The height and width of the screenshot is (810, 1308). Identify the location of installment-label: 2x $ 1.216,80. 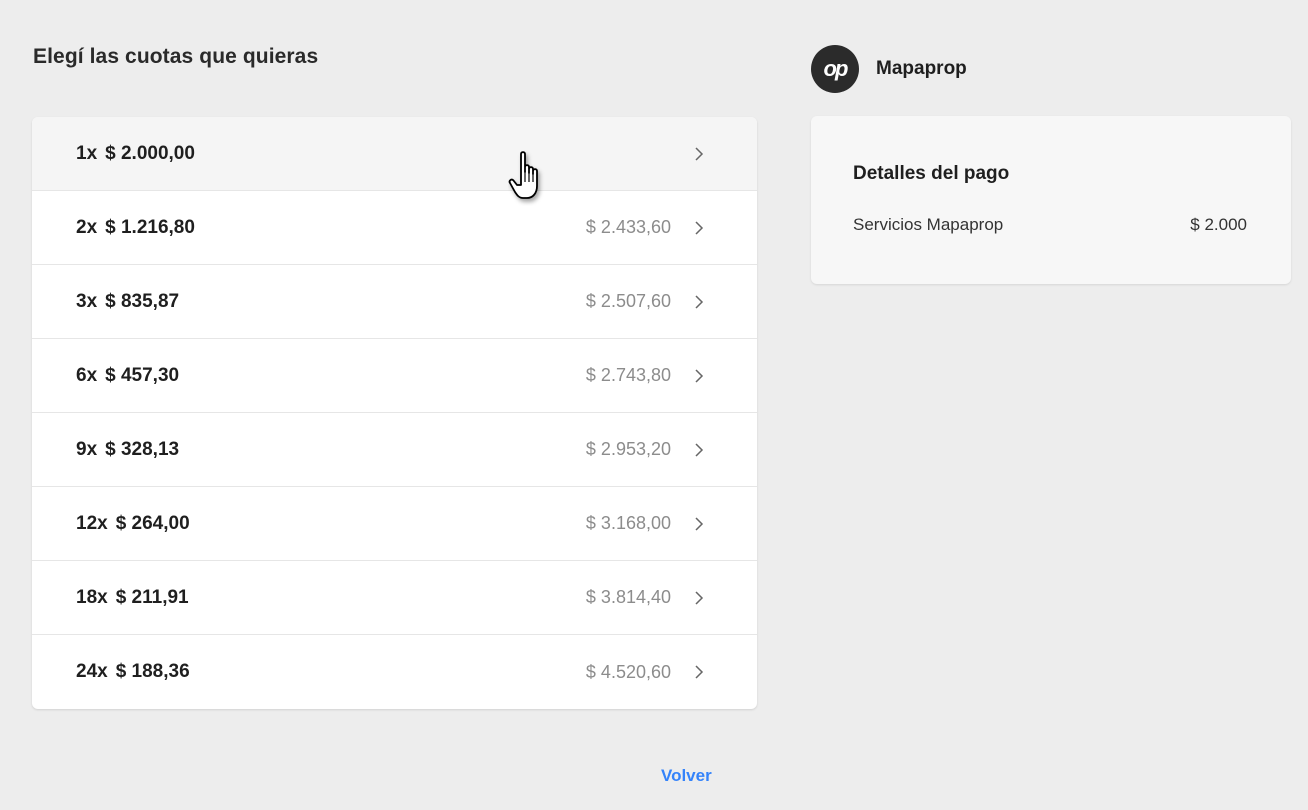
(135, 227).